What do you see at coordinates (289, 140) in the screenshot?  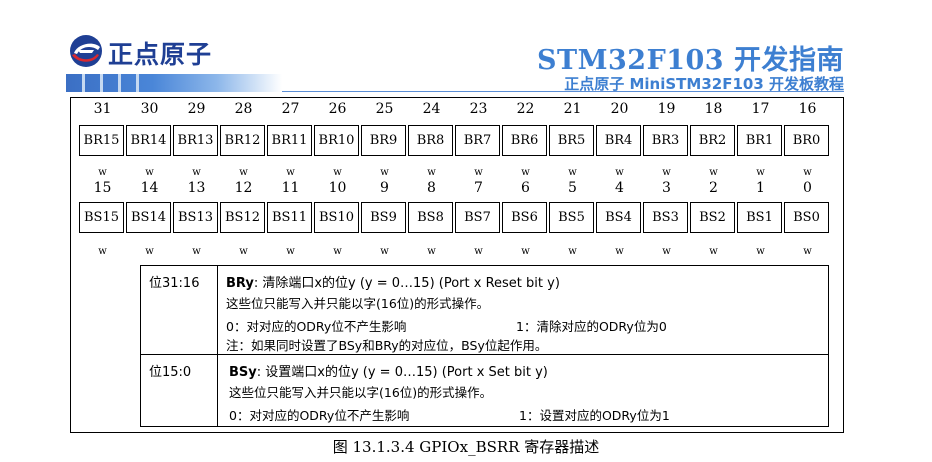 I see `register-field-br: BR11` at bounding box center [289, 140].